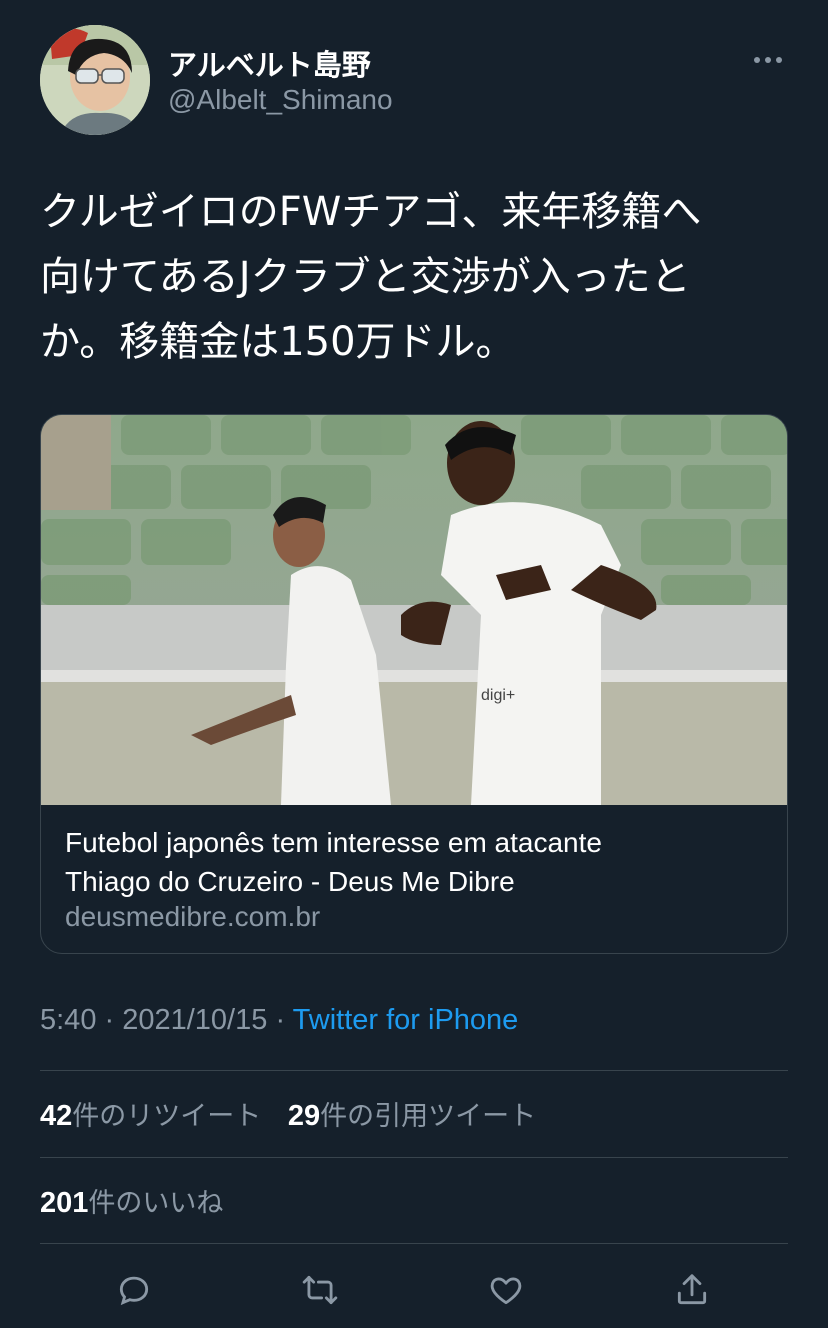 The height and width of the screenshot is (1328, 828). What do you see at coordinates (290, 881) in the screenshot?
I see `card-title-line: Thiago do Cruzeiro - Deus Me Dibre` at bounding box center [290, 881].